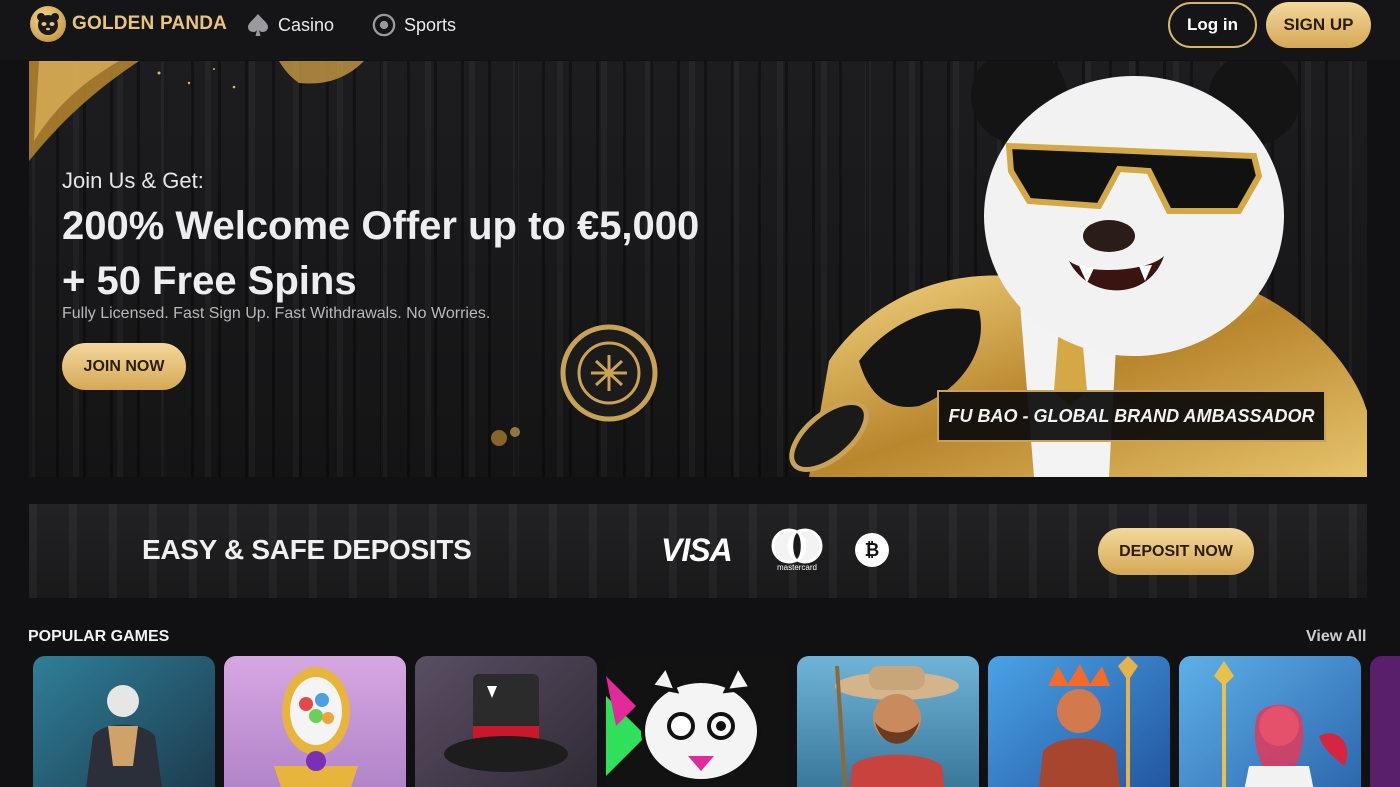  I want to click on nav-sports-label: Sports, so click(430, 24).